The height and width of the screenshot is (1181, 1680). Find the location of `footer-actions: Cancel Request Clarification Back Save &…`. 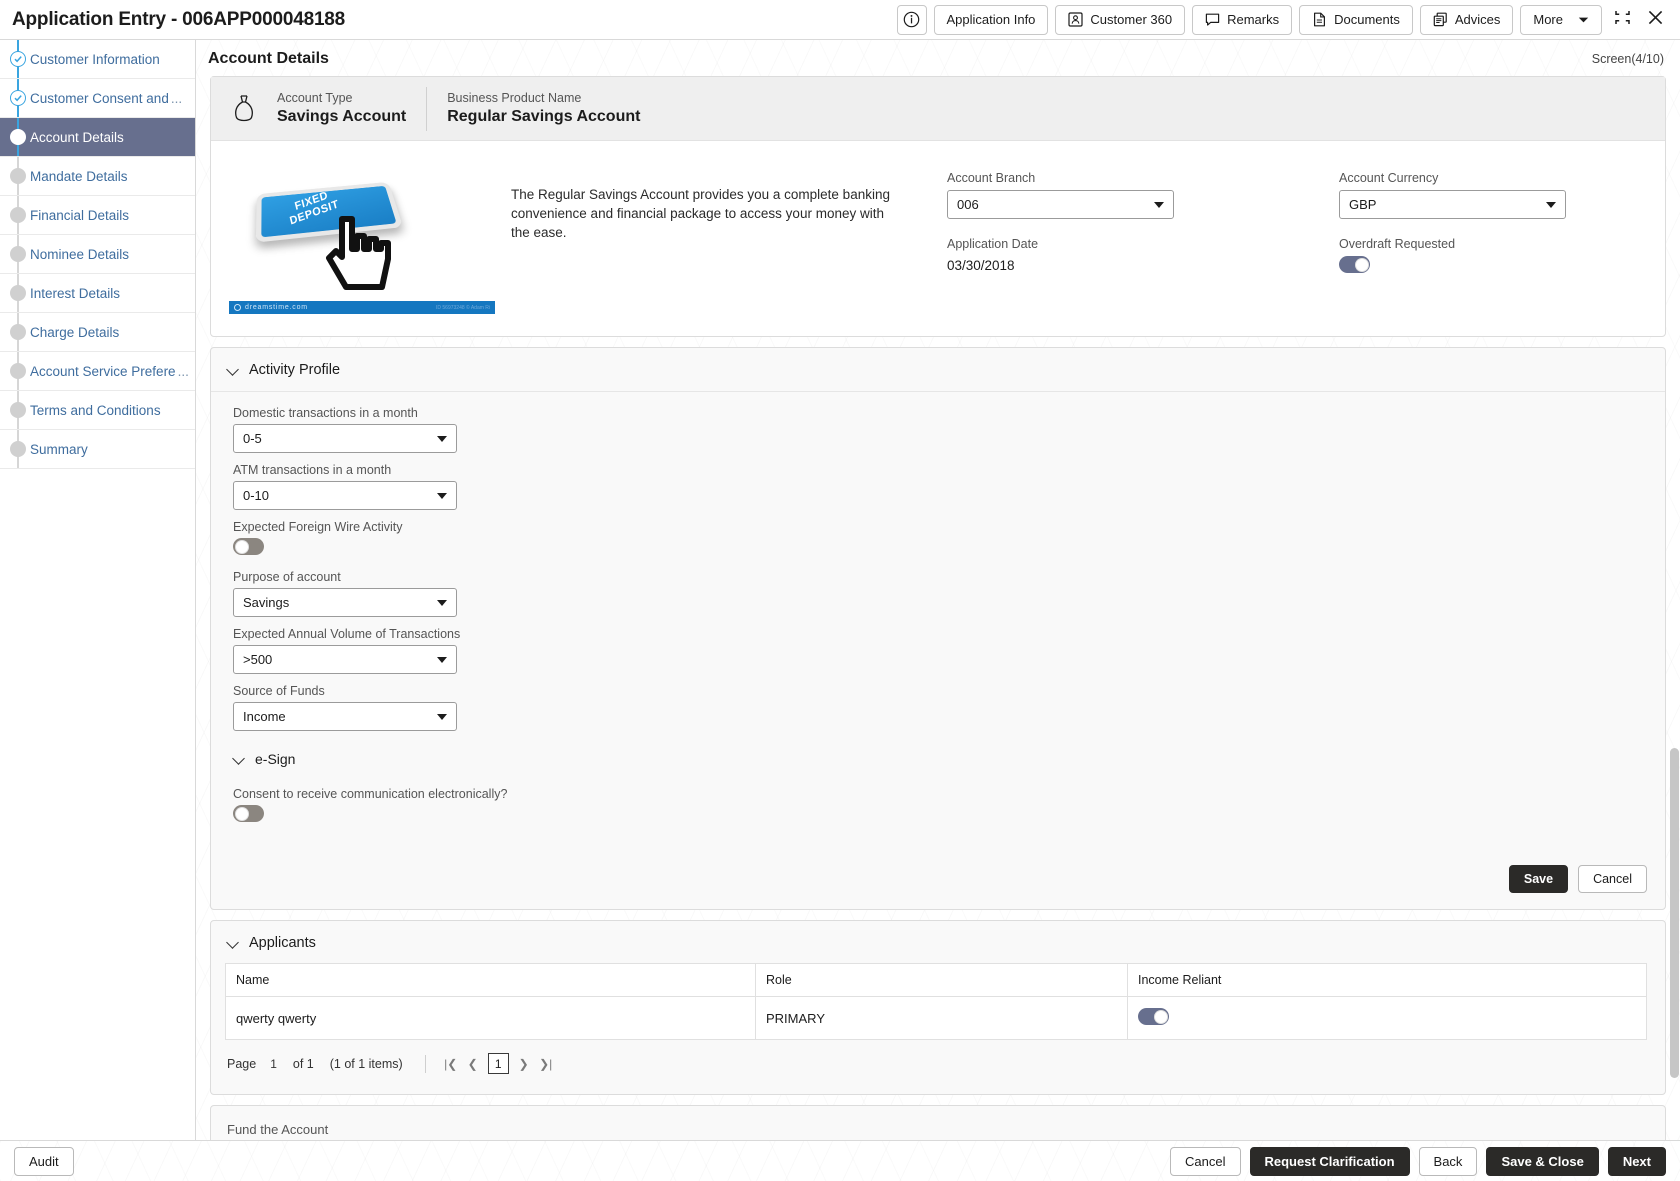

footer-actions: Cancel Request Clarification Back Save &… is located at coordinates (1418, 1161).